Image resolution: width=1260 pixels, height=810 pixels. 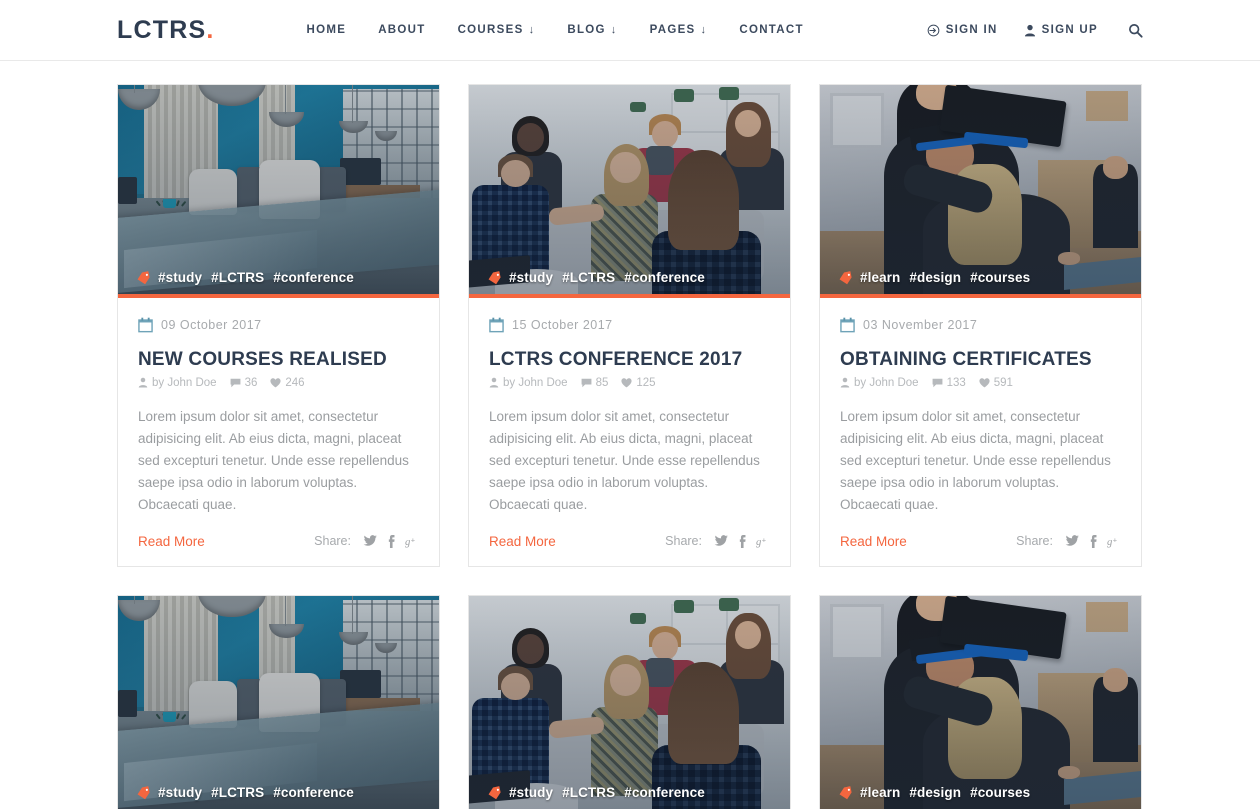 I want to click on tag-overlay: #learn #design #courses, so click(x=980, y=797).